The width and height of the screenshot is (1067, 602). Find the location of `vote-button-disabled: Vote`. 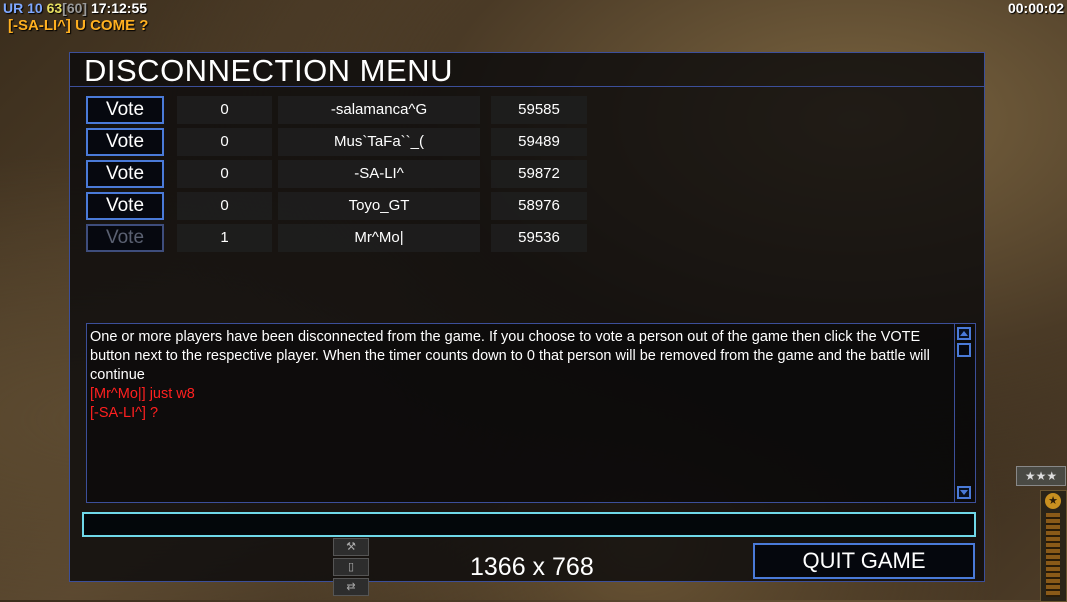

vote-button-disabled: Vote is located at coordinates (125, 238).